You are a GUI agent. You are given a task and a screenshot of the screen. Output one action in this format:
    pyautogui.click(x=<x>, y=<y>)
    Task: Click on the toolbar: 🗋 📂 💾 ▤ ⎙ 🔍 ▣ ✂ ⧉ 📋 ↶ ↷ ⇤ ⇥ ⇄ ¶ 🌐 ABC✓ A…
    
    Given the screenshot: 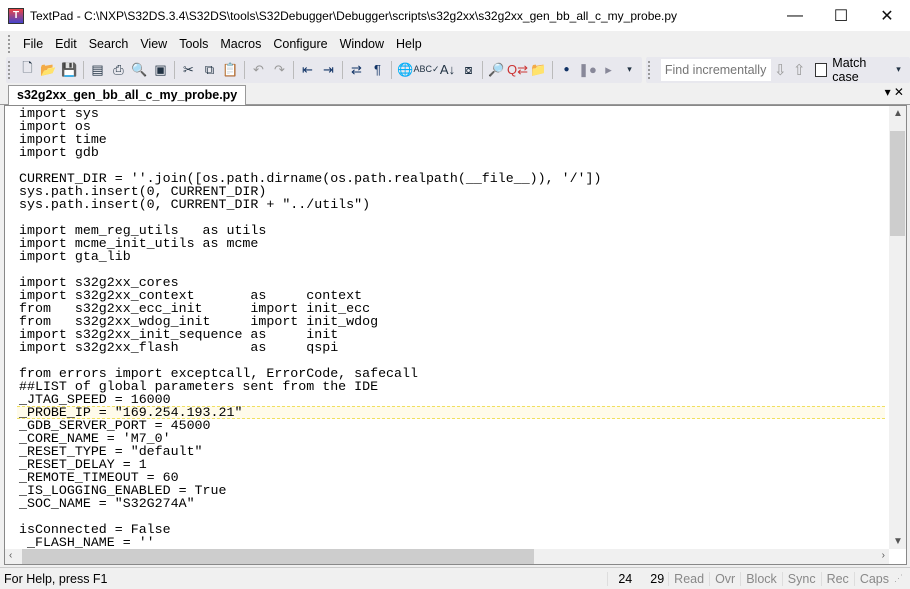 What is the action you would take?
    pyautogui.click(x=455, y=69)
    